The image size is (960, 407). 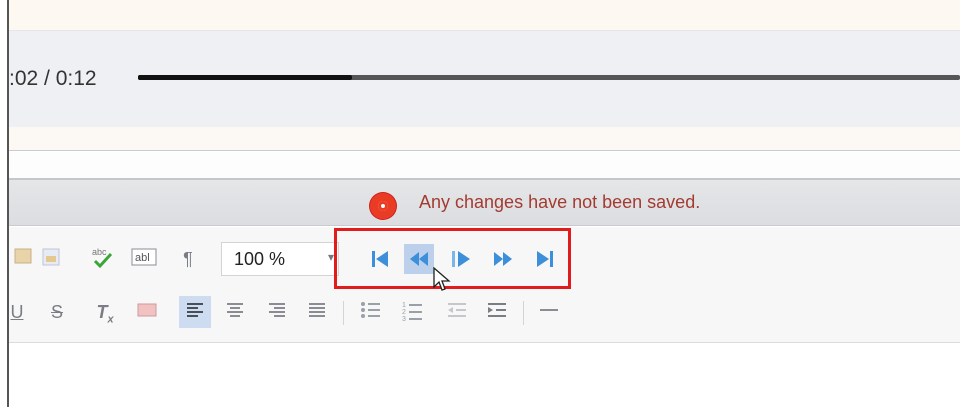 I want to click on strikethrough-icon: S, so click(x=57, y=312).